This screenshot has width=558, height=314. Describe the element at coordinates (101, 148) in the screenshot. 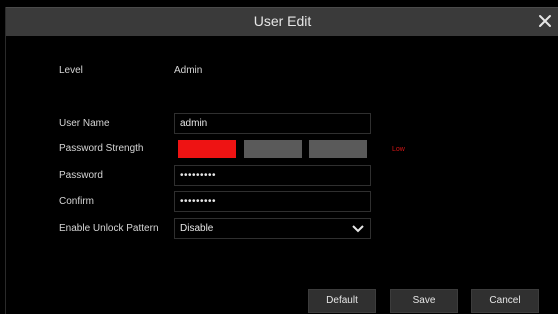

I see `password-strength-label: Password Strength` at that location.